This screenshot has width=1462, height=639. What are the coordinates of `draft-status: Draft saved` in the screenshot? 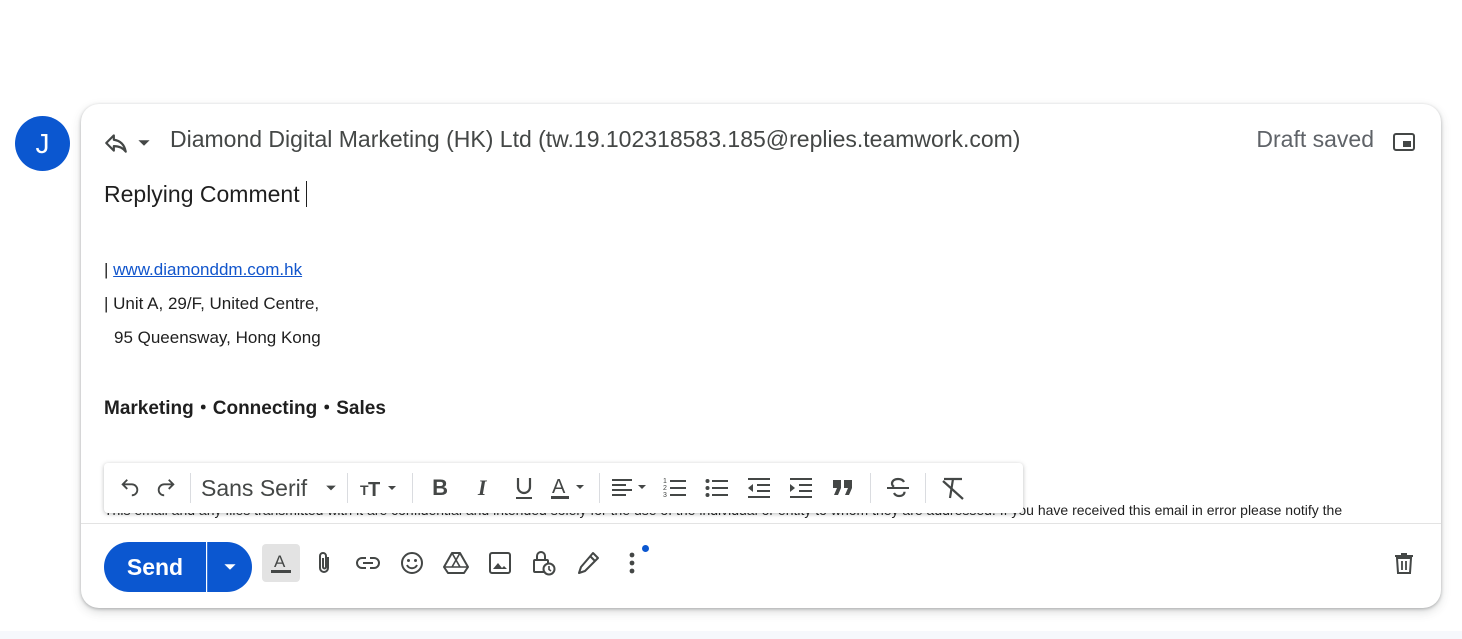 It's located at (1315, 139).